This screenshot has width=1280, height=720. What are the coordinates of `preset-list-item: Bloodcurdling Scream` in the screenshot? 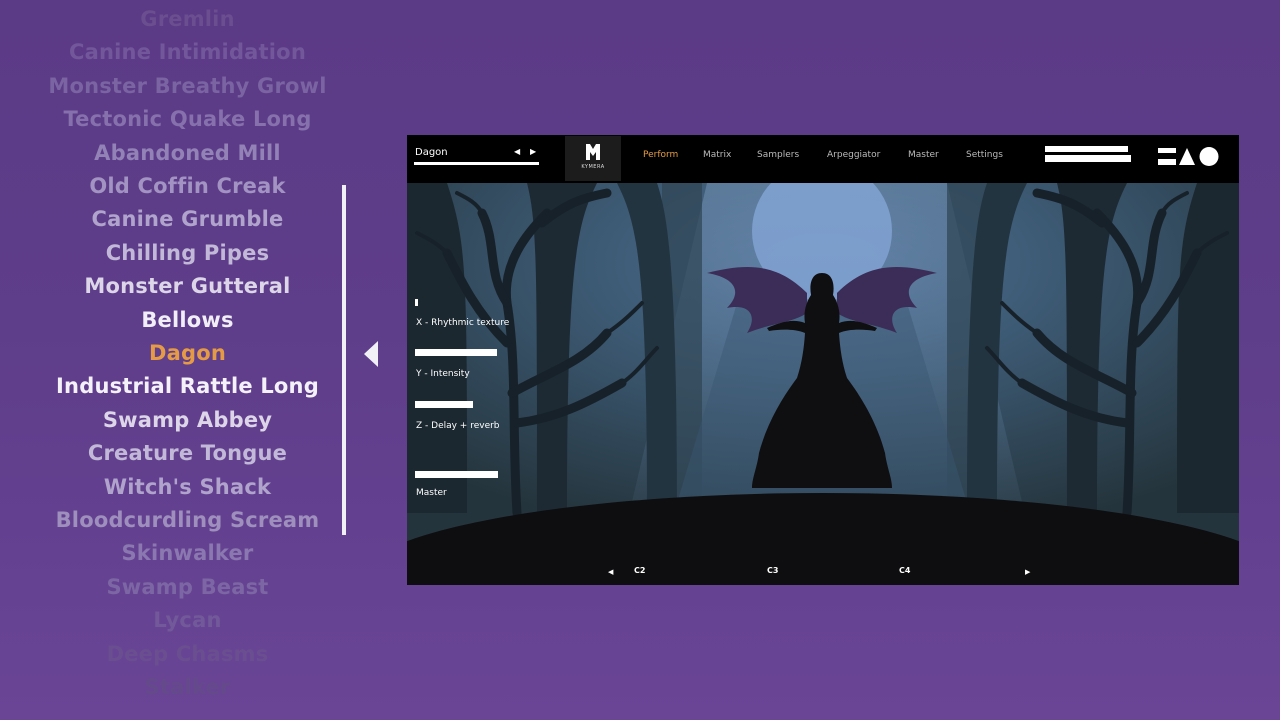 It's located at (187, 520).